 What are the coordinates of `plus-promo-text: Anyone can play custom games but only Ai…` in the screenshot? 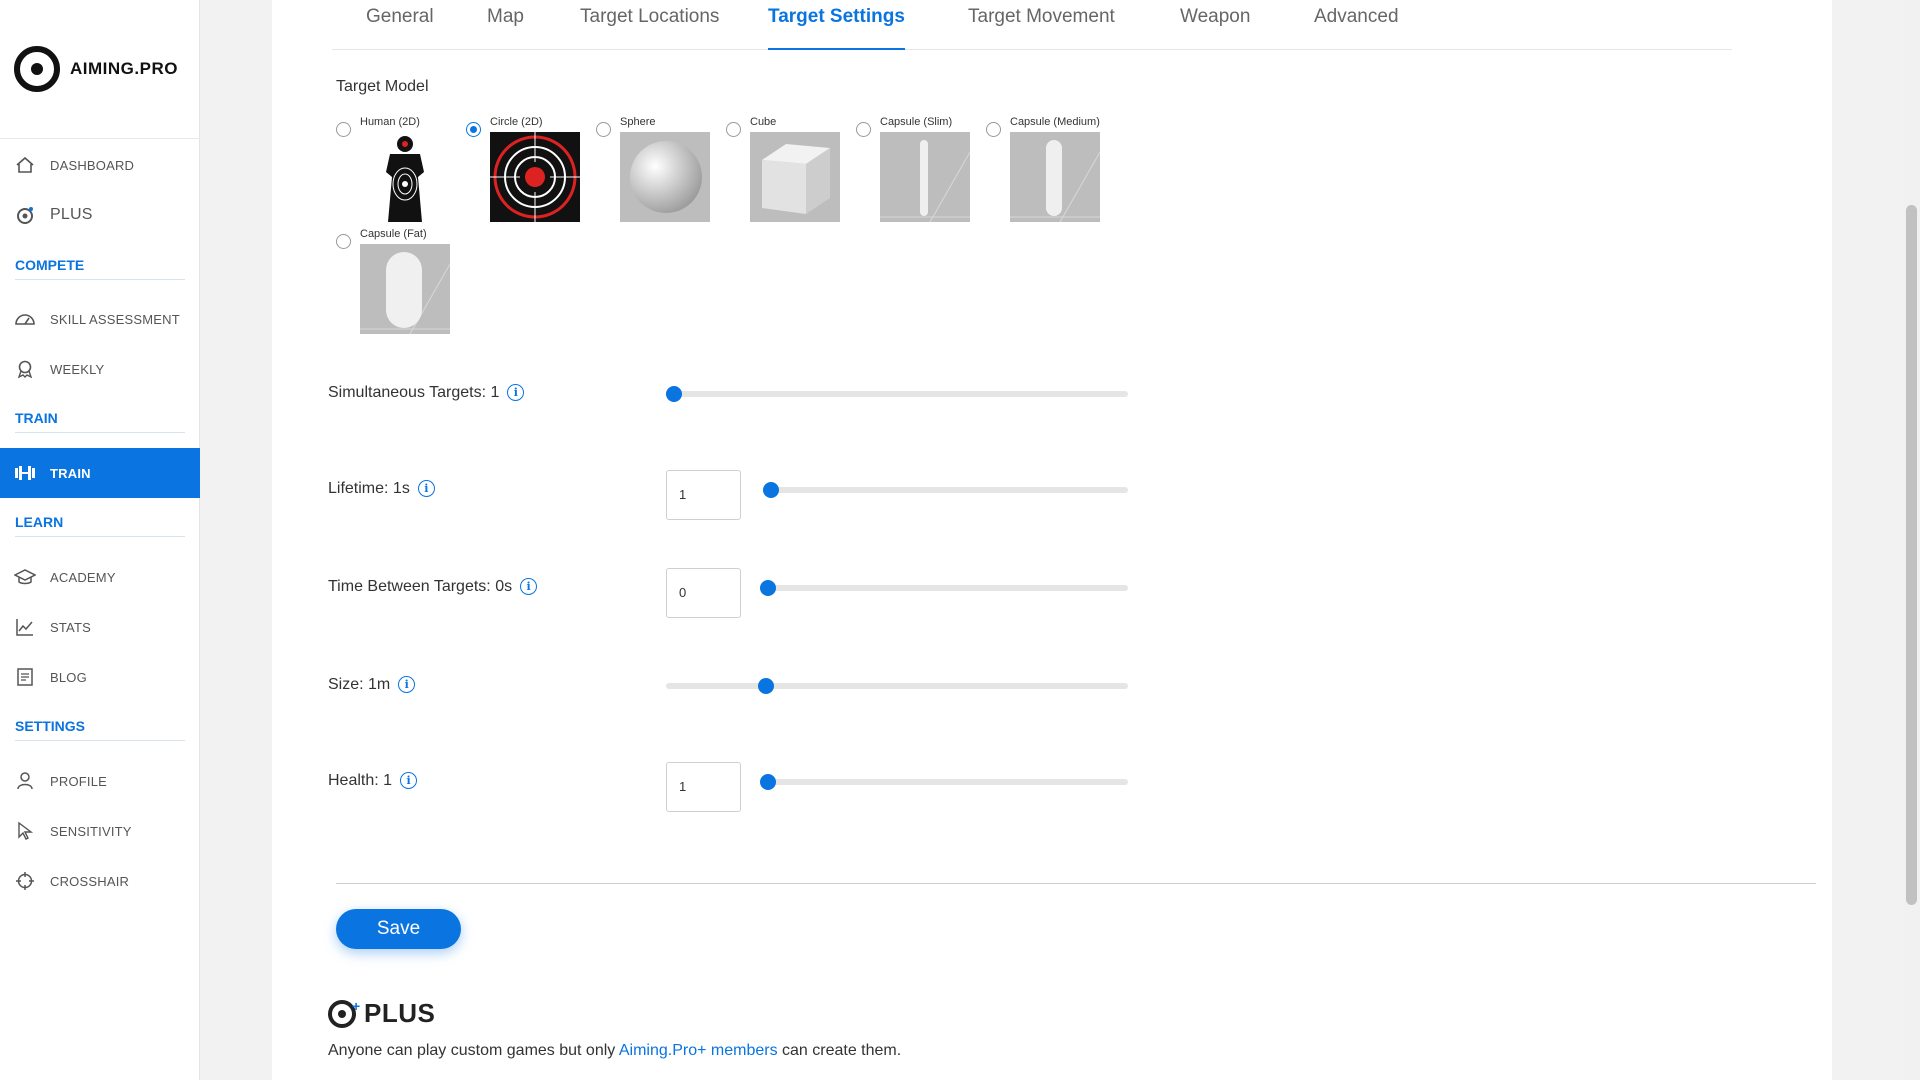 It's located at (614, 1051).